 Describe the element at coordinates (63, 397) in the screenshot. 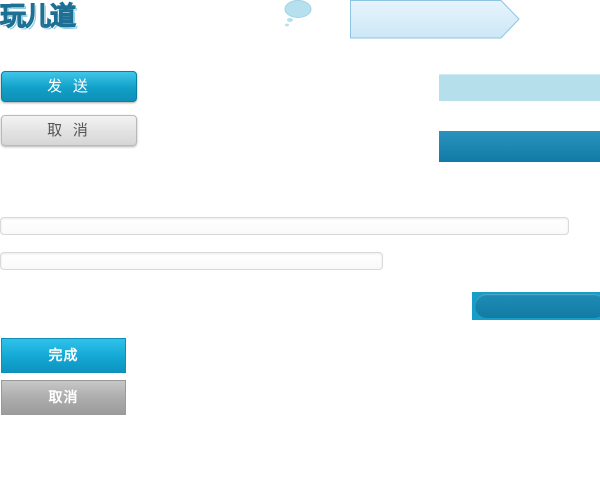

I see `cancel-button-flat: 取消` at that location.